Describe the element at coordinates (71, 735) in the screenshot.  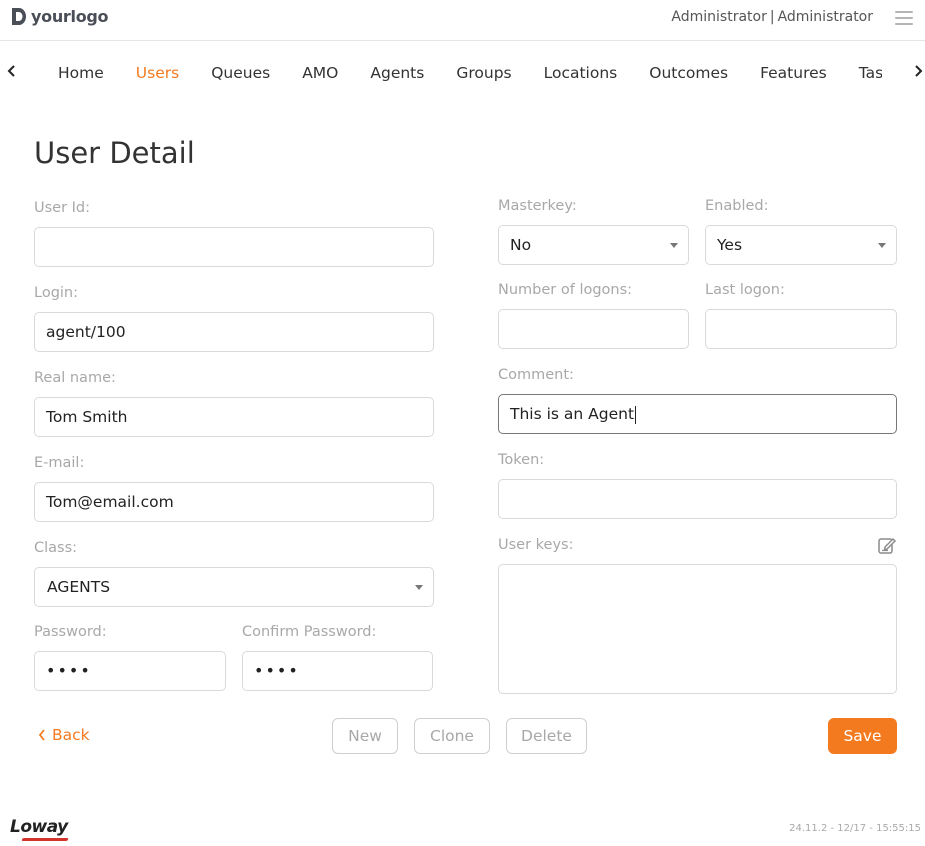
I see `back-label: Back` at that location.